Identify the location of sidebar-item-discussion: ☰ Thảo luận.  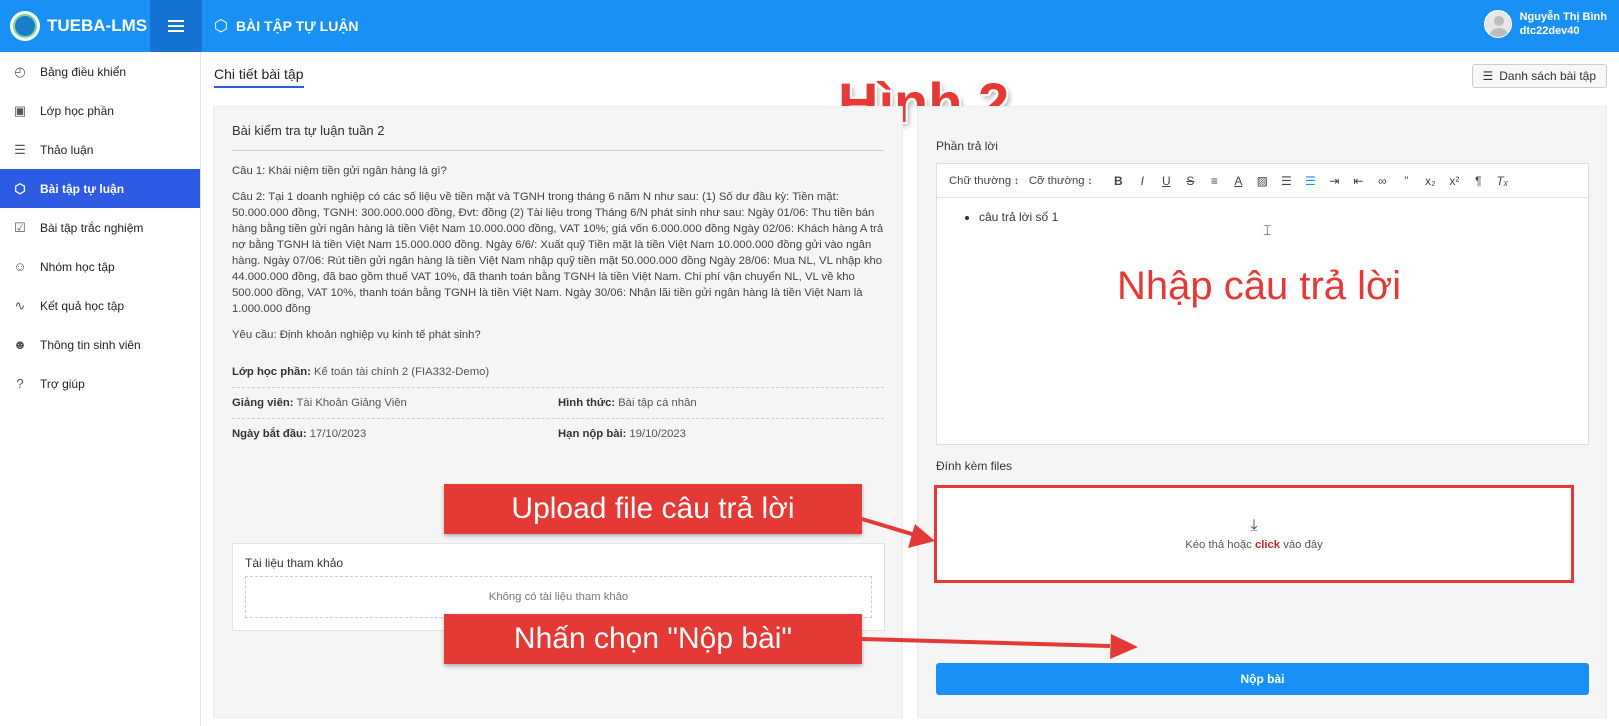
(100, 149).